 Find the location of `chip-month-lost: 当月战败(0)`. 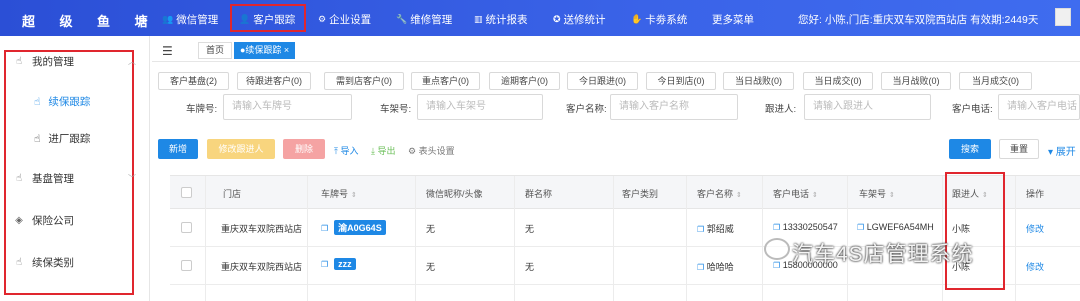

chip-month-lost: 当月战败(0) is located at coordinates (916, 81).